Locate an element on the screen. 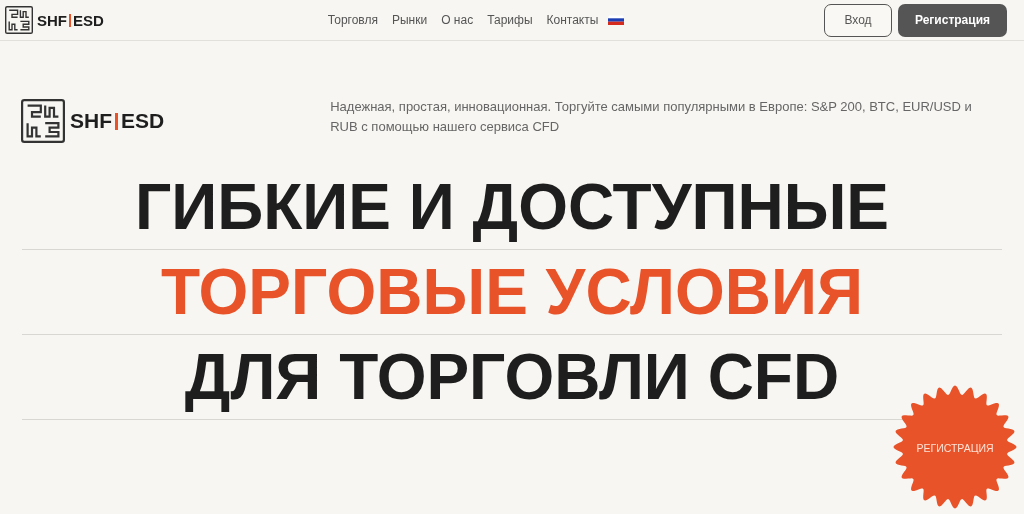  nav-link: Рынки is located at coordinates (410, 20).